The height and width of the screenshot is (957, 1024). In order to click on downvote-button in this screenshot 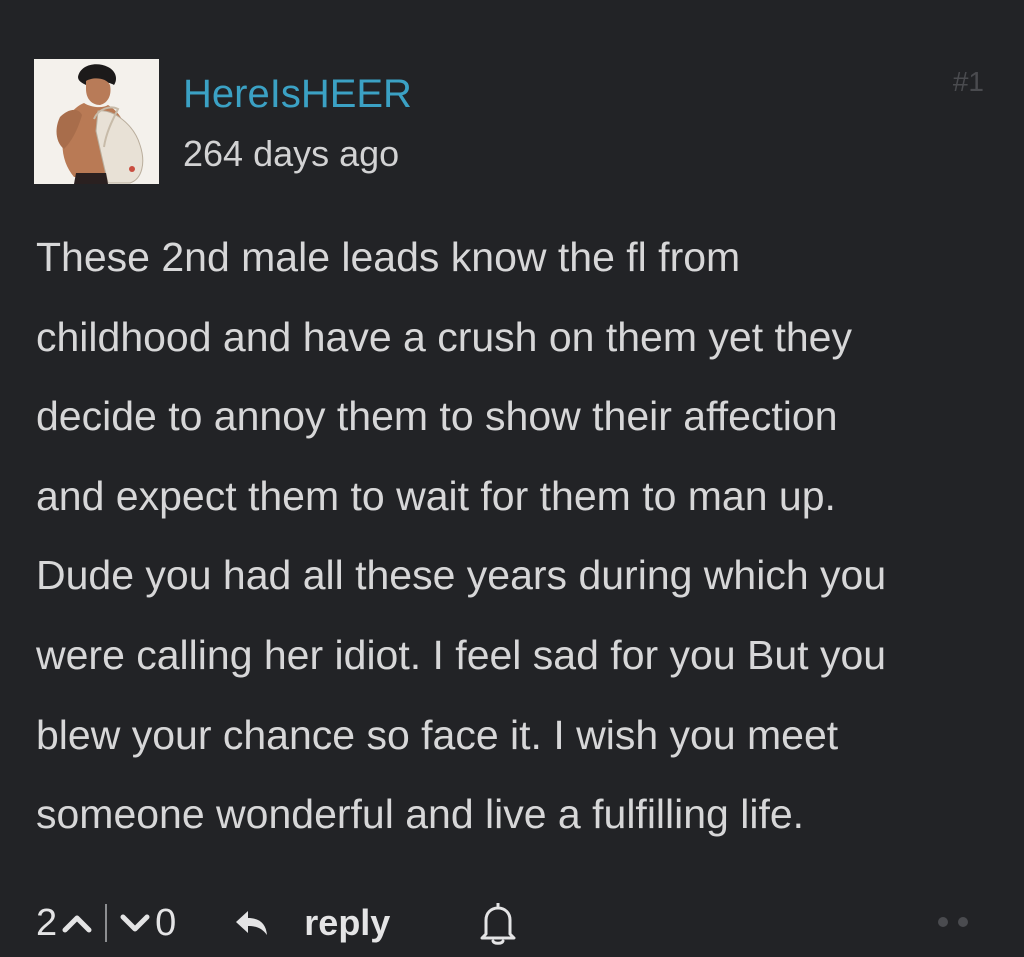, I will do `click(135, 923)`.